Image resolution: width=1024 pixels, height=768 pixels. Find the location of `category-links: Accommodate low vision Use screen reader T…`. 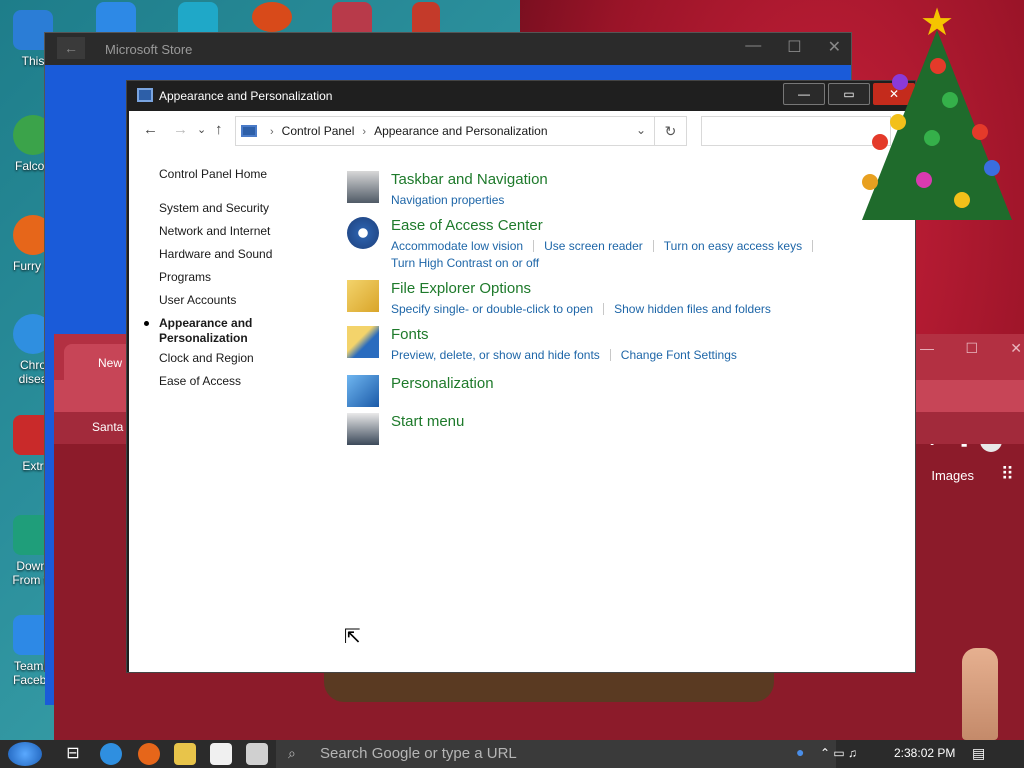

category-links: Accommodate low vision Use screen reader T… is located at coordinates (607, 255).